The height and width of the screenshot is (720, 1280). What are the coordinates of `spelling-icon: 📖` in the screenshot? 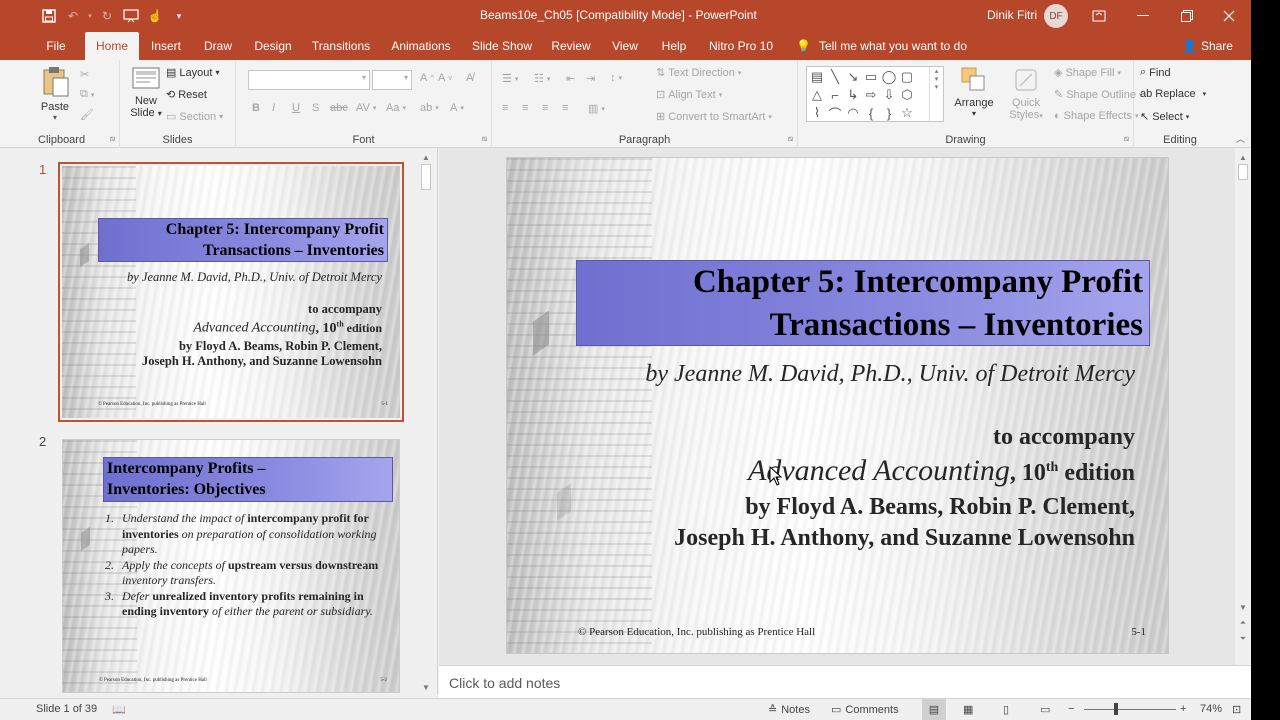 It's located at (119, 709).